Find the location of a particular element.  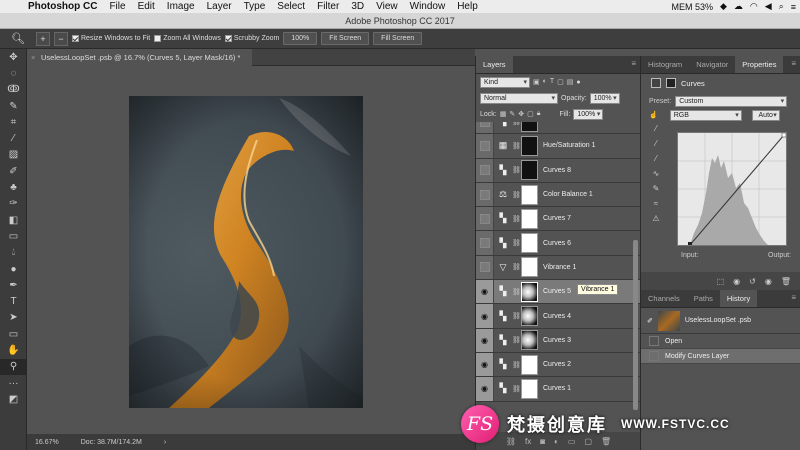

preset-select: Custom is located at coordinates (731, 101).